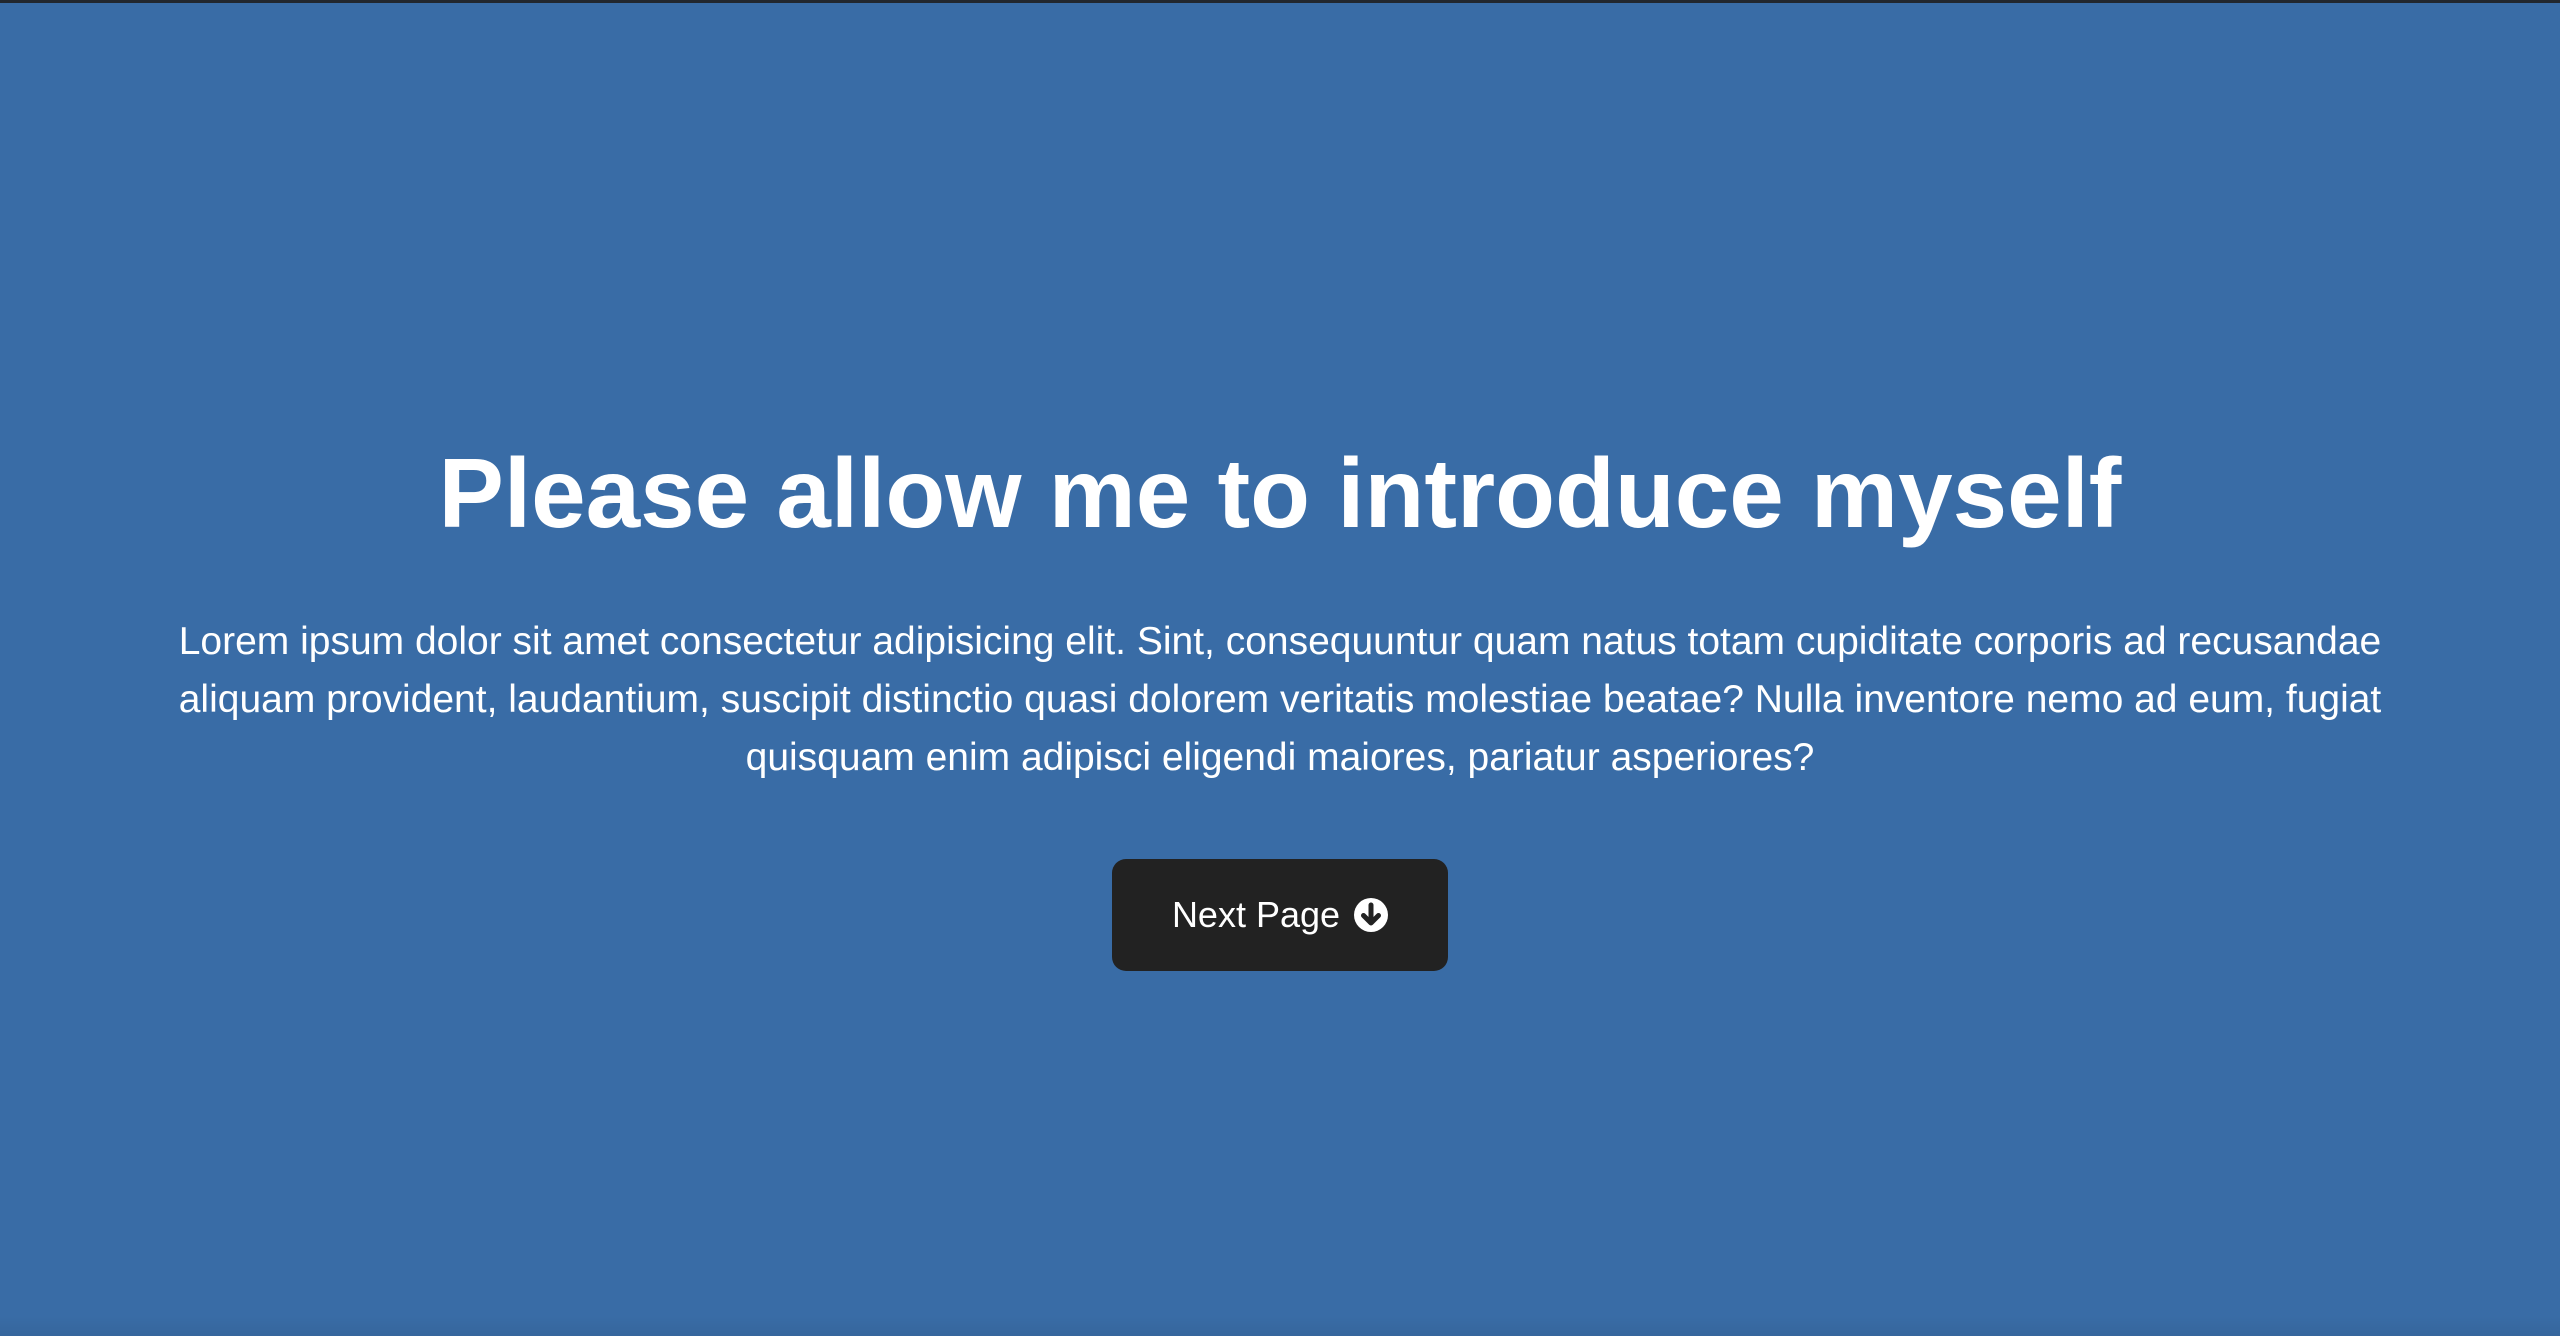  What do you see at coordinates (1280, 493) in the screenshot?
I see `page-title: Please allow me to introduce myself` at bounding box center [1280, 493].